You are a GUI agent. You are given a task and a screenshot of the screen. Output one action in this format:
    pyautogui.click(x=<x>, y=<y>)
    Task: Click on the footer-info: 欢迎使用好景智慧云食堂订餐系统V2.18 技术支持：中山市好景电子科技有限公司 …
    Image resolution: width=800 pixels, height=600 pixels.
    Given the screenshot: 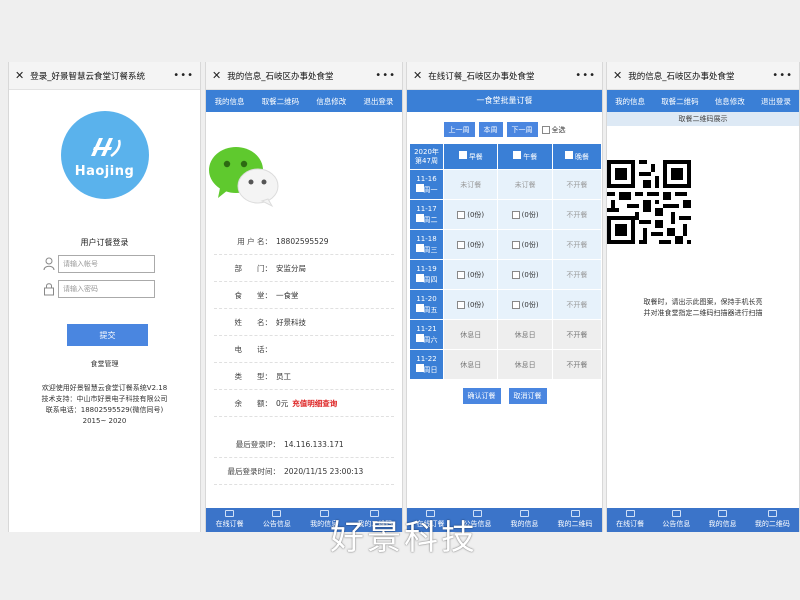 What is the action you would take?
    pyautogui.click(x=104, y=405)
    